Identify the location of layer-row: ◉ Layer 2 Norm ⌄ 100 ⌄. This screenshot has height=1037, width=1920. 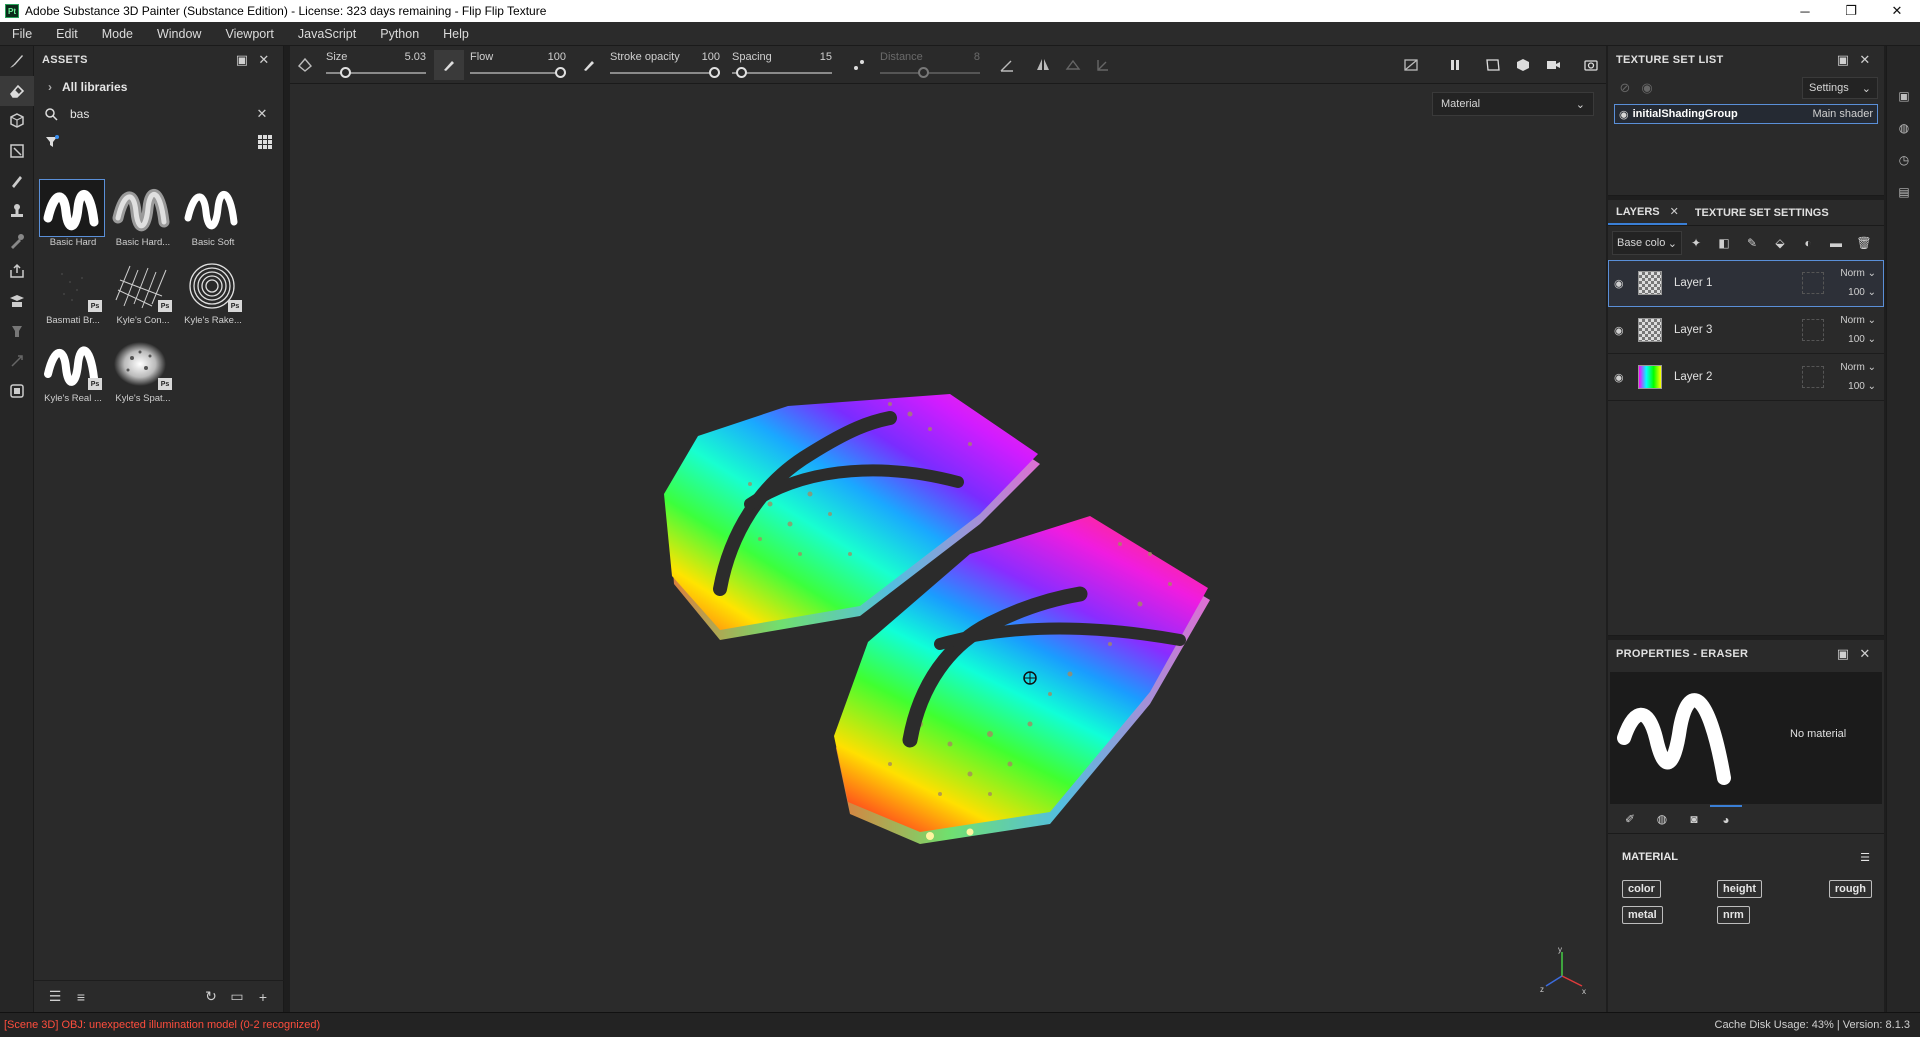
(1746, 377).